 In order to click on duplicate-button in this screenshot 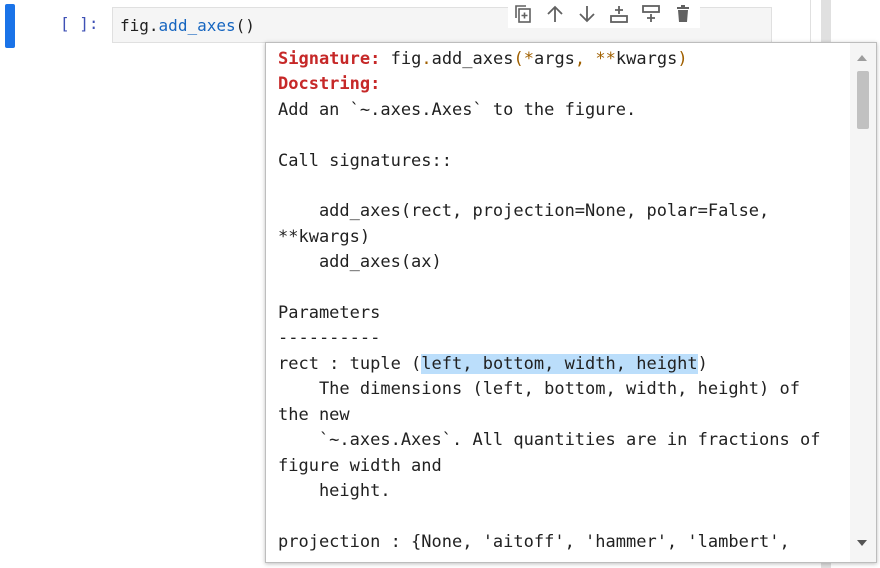, I will do `click(523, 14)`.